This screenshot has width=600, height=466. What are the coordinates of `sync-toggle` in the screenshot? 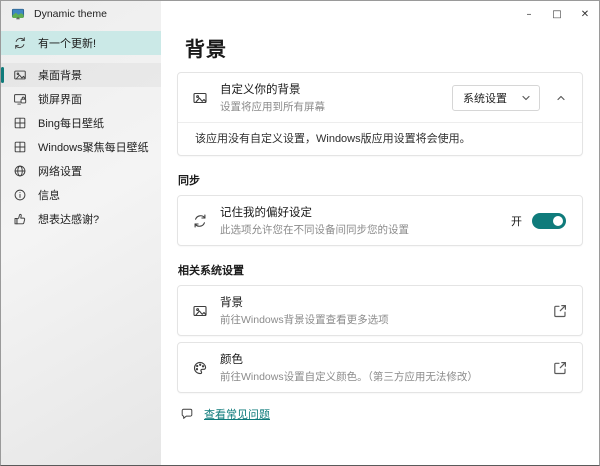 It's located at (549, 220).